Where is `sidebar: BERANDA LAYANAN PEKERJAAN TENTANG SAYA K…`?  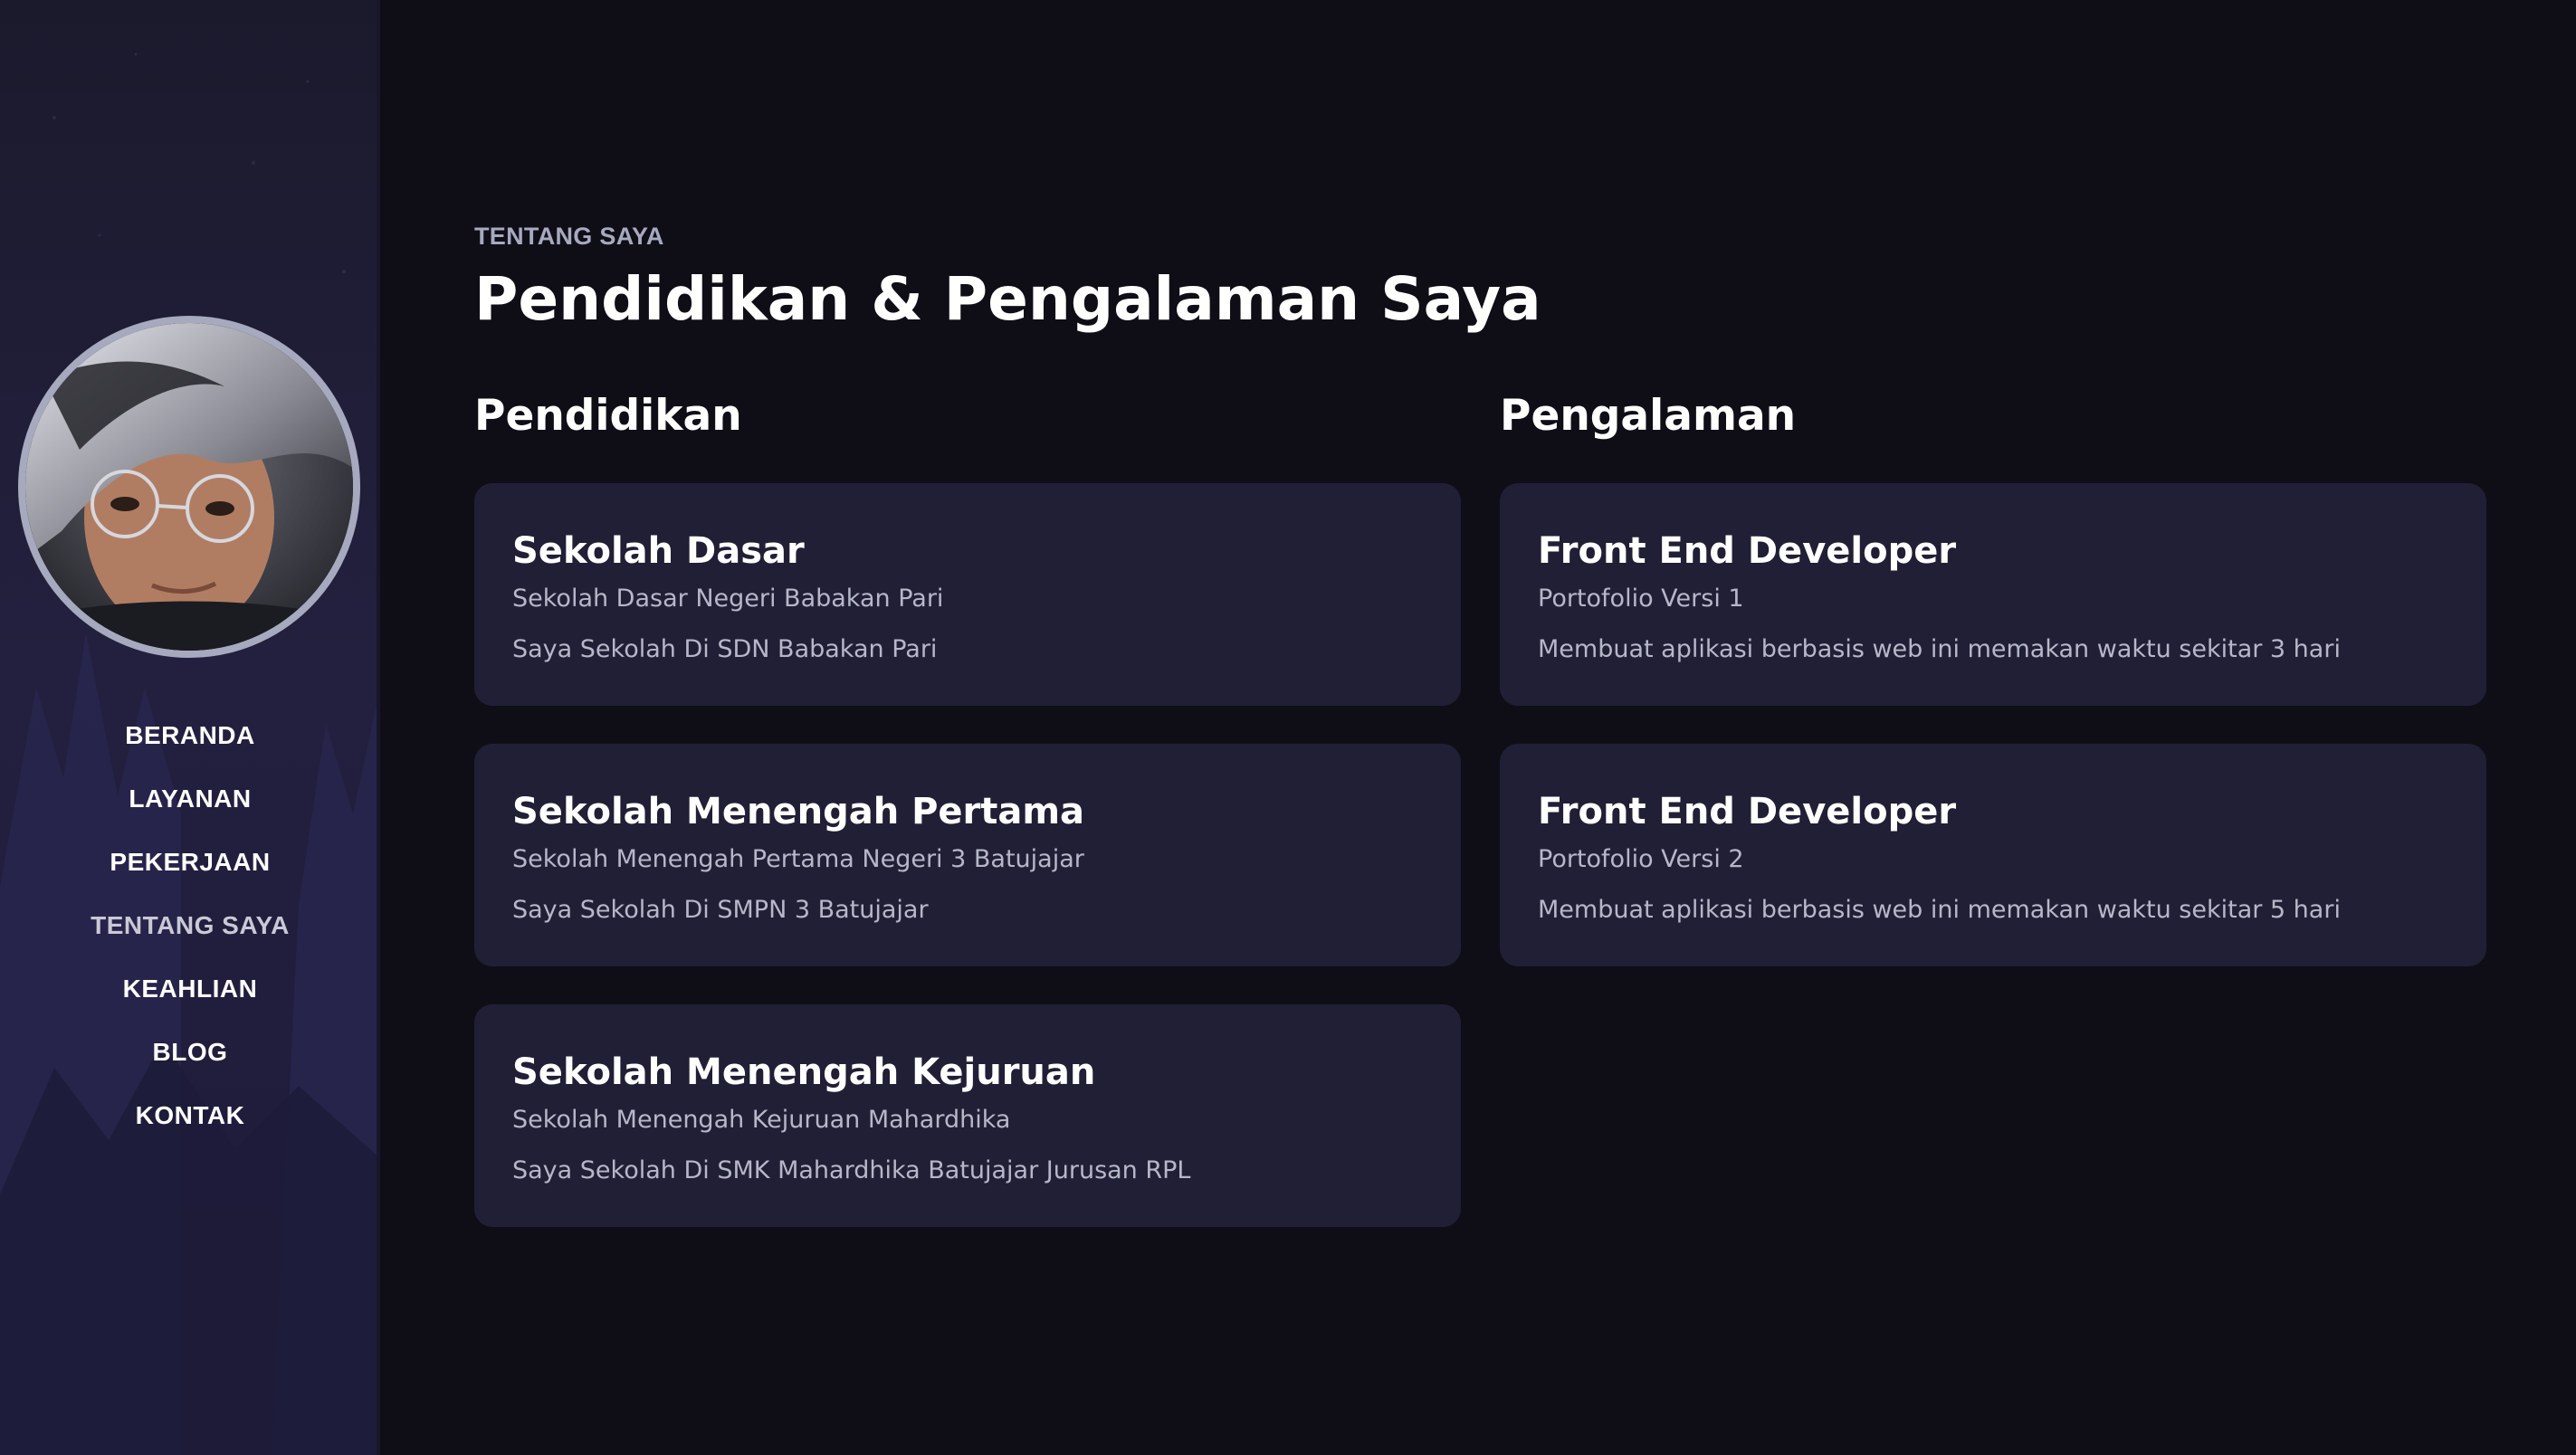
sidebar: BERANDA LAYANAN PEKERJAAN TENTANG SAYA K… is located at coordinates (190, 727).